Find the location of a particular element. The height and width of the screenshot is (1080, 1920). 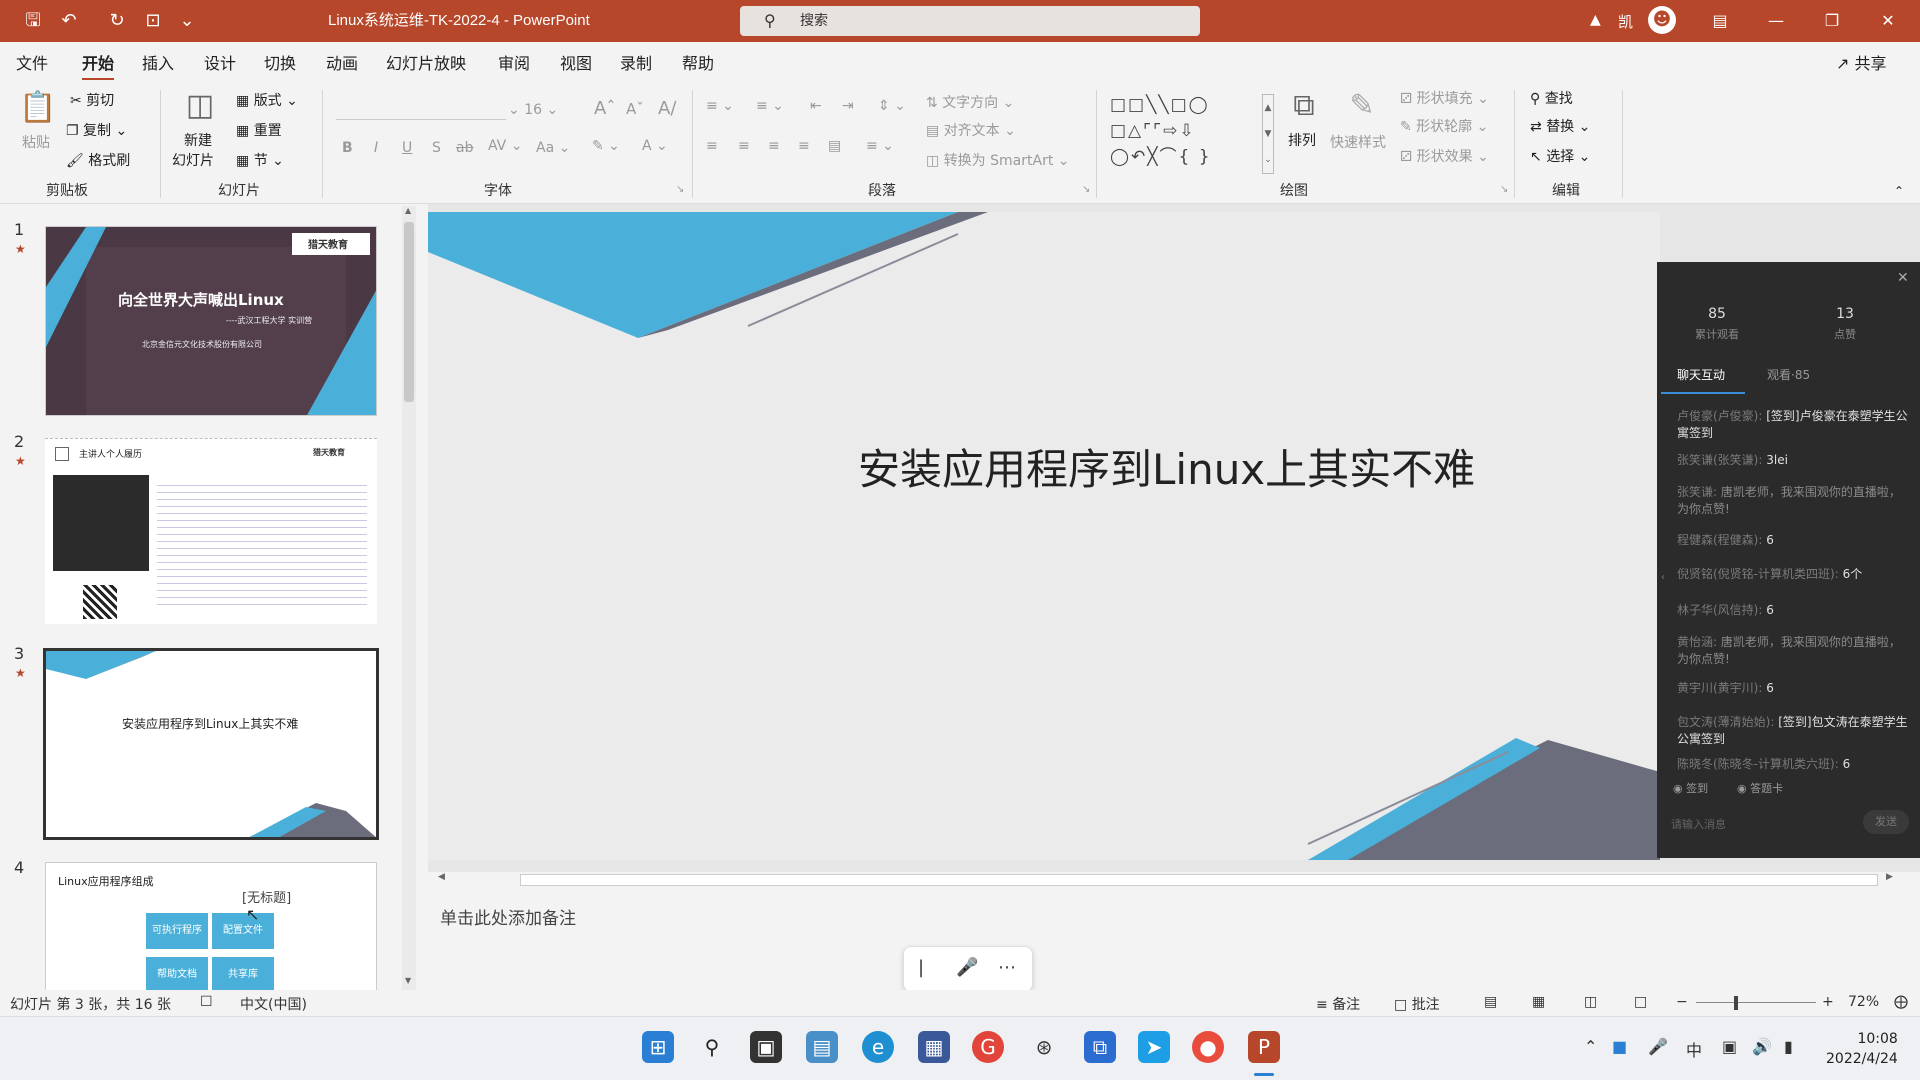

search-box: ⚲ 搜索 is located at coordinates (970, 21).